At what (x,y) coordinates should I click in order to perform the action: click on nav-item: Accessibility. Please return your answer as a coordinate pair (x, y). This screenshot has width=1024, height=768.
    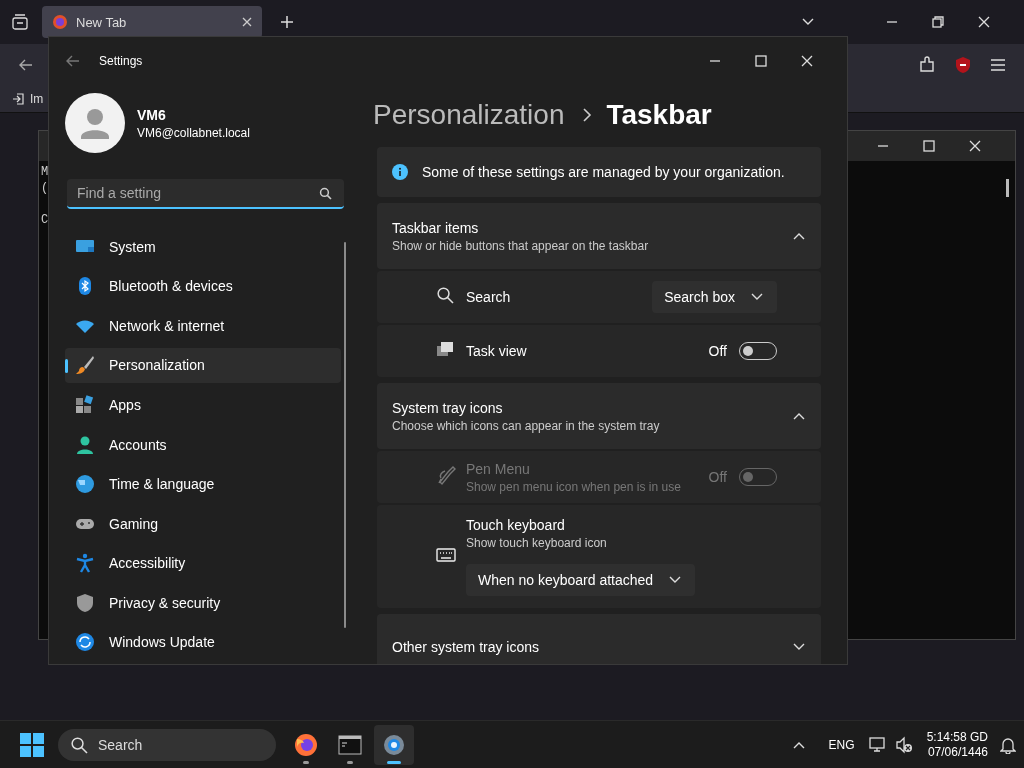
    Looking at the image, I should click on (203, 563).